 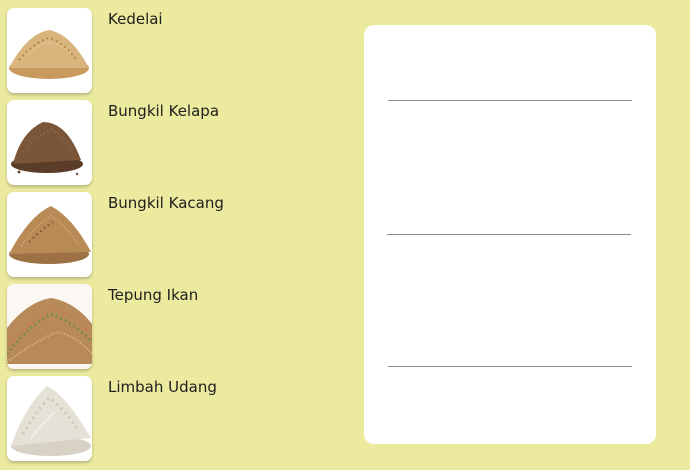 I want to click on ingredient-item-limbah-udang: Limbah Udang, so click(x=157, y=418).